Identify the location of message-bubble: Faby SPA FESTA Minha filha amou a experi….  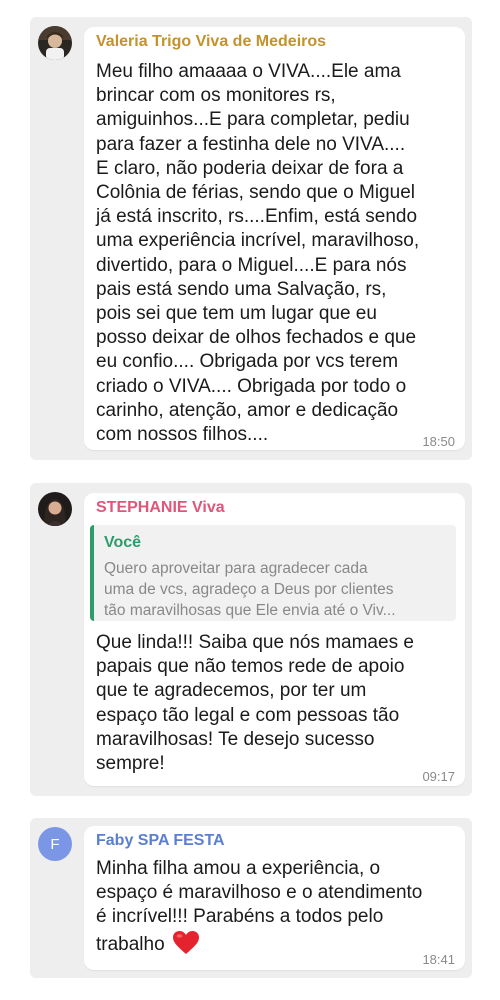
(274, 898).